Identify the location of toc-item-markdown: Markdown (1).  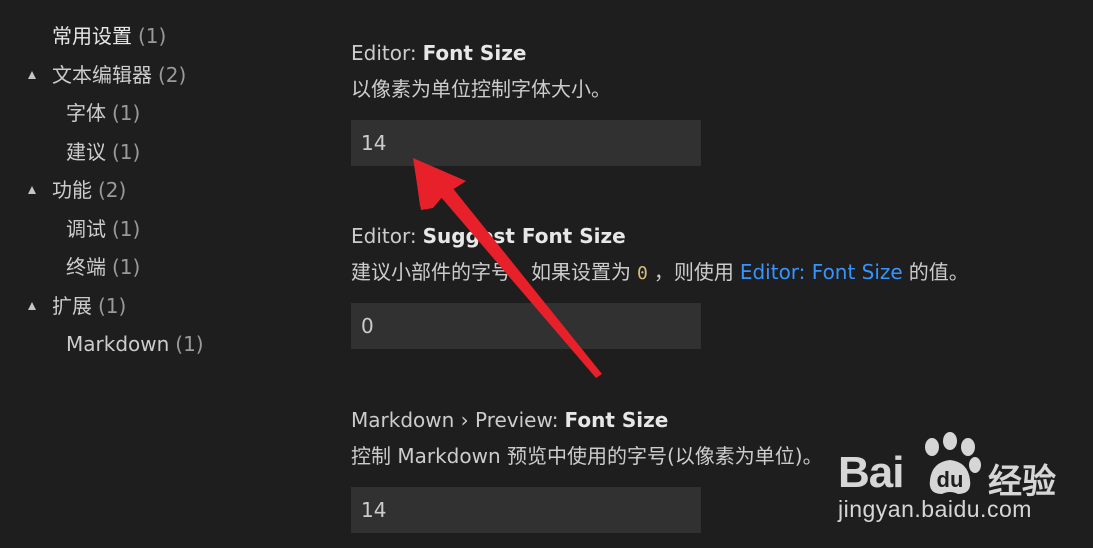
(160, 344).